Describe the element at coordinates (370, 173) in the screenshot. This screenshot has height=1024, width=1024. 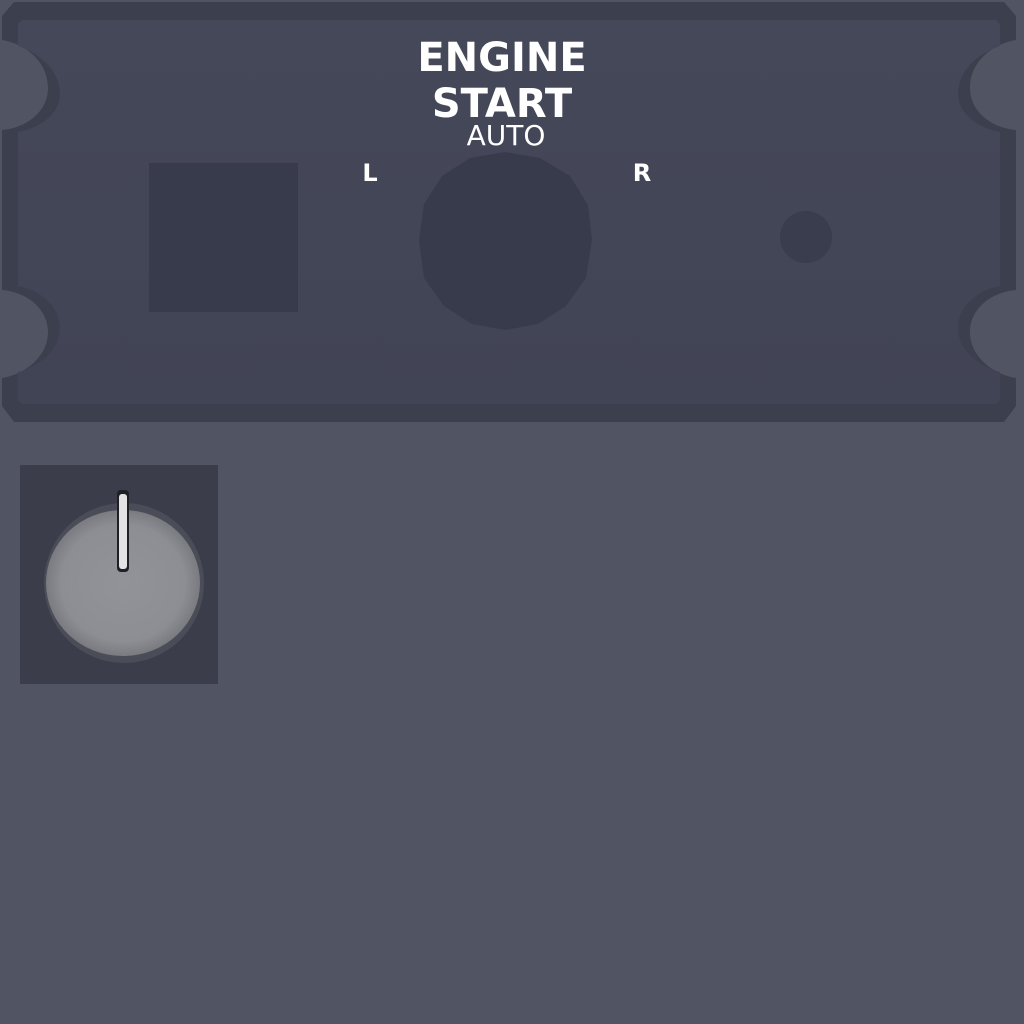
I see `left-engine-label: L` at that location.